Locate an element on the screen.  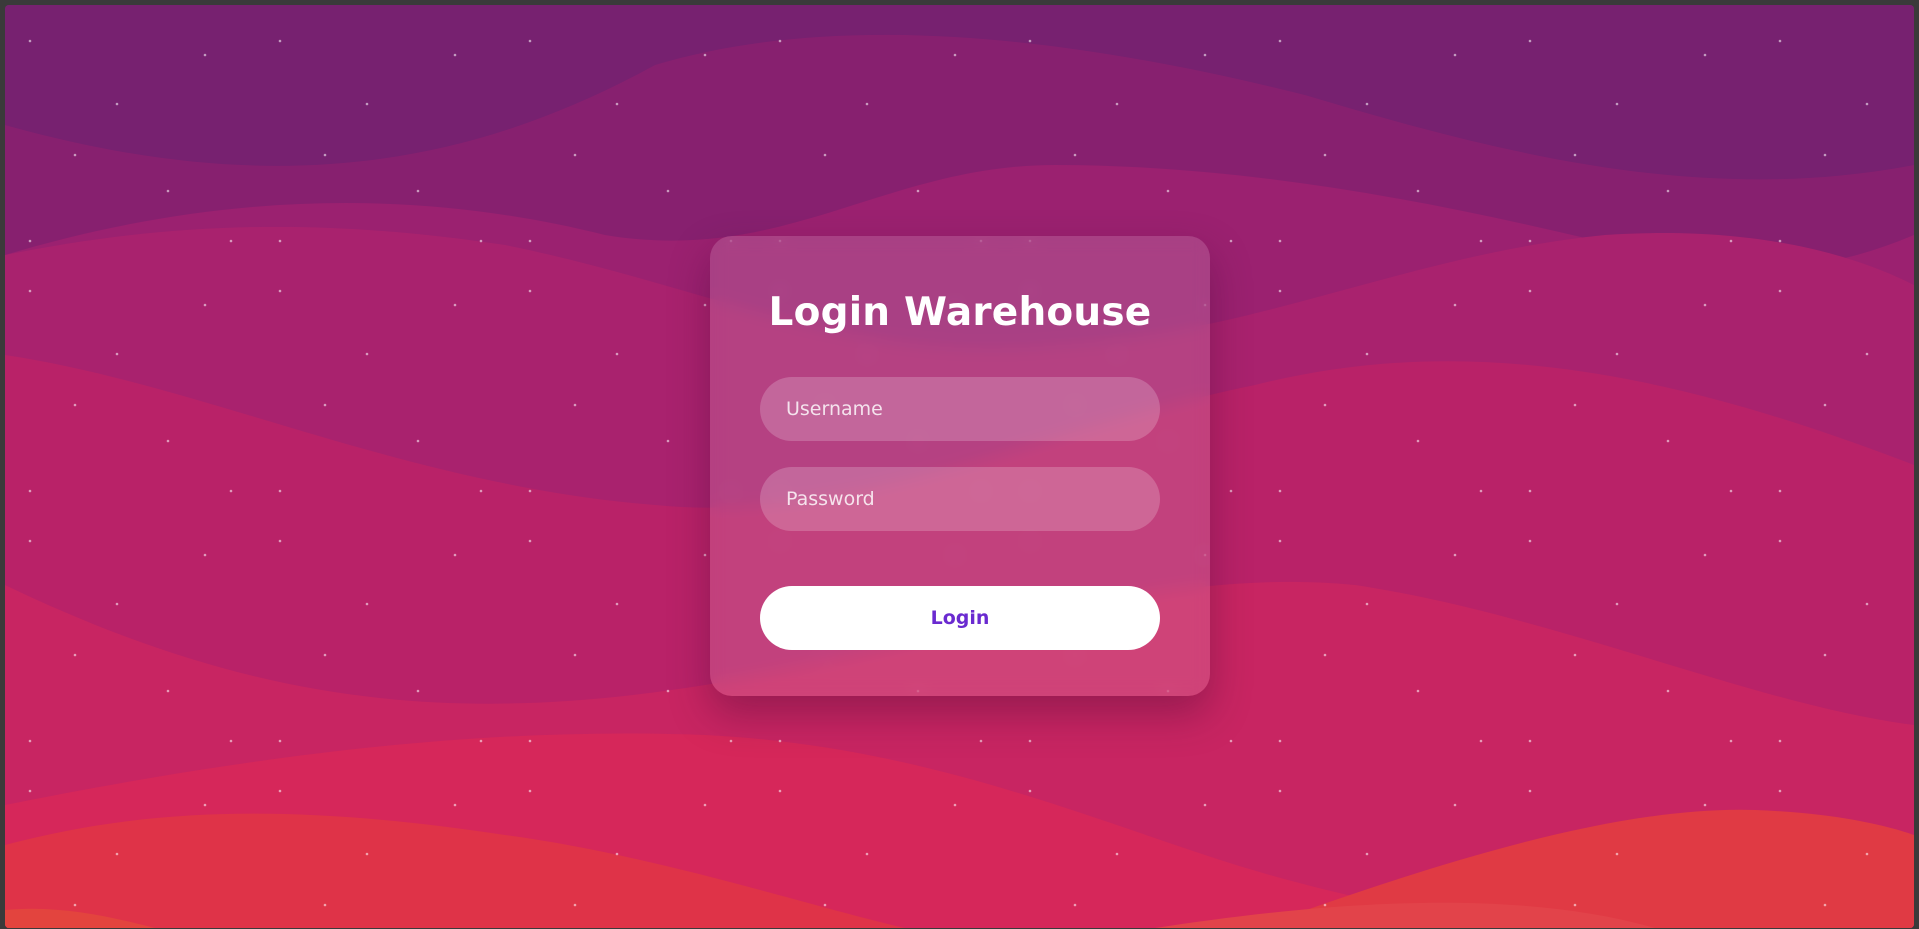
login-card: Login Warehouse Login is located at coordinates (960, 466).